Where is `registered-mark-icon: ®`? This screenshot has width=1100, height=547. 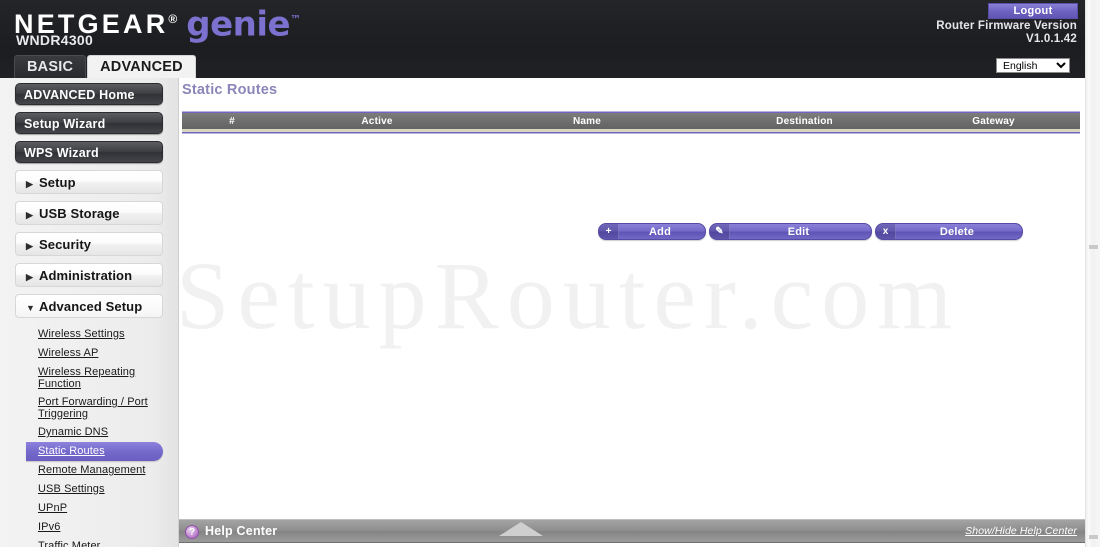 registered-mark-icon: ® is located at coordinates (173, 19).